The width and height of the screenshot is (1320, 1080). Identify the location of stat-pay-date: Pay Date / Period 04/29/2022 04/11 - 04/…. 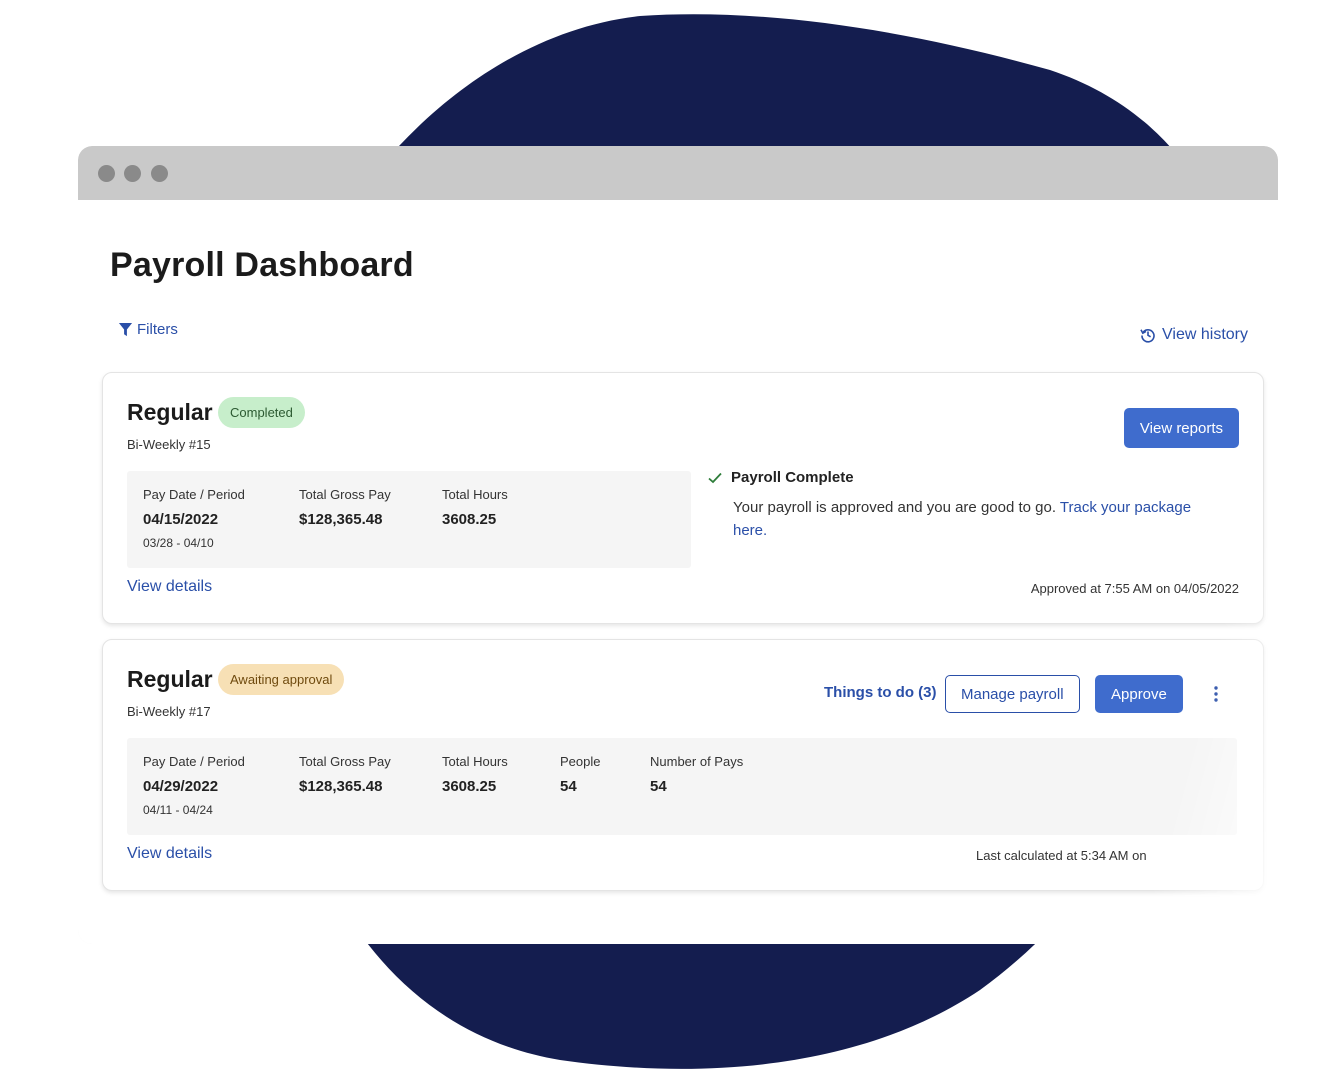
(194, 785).